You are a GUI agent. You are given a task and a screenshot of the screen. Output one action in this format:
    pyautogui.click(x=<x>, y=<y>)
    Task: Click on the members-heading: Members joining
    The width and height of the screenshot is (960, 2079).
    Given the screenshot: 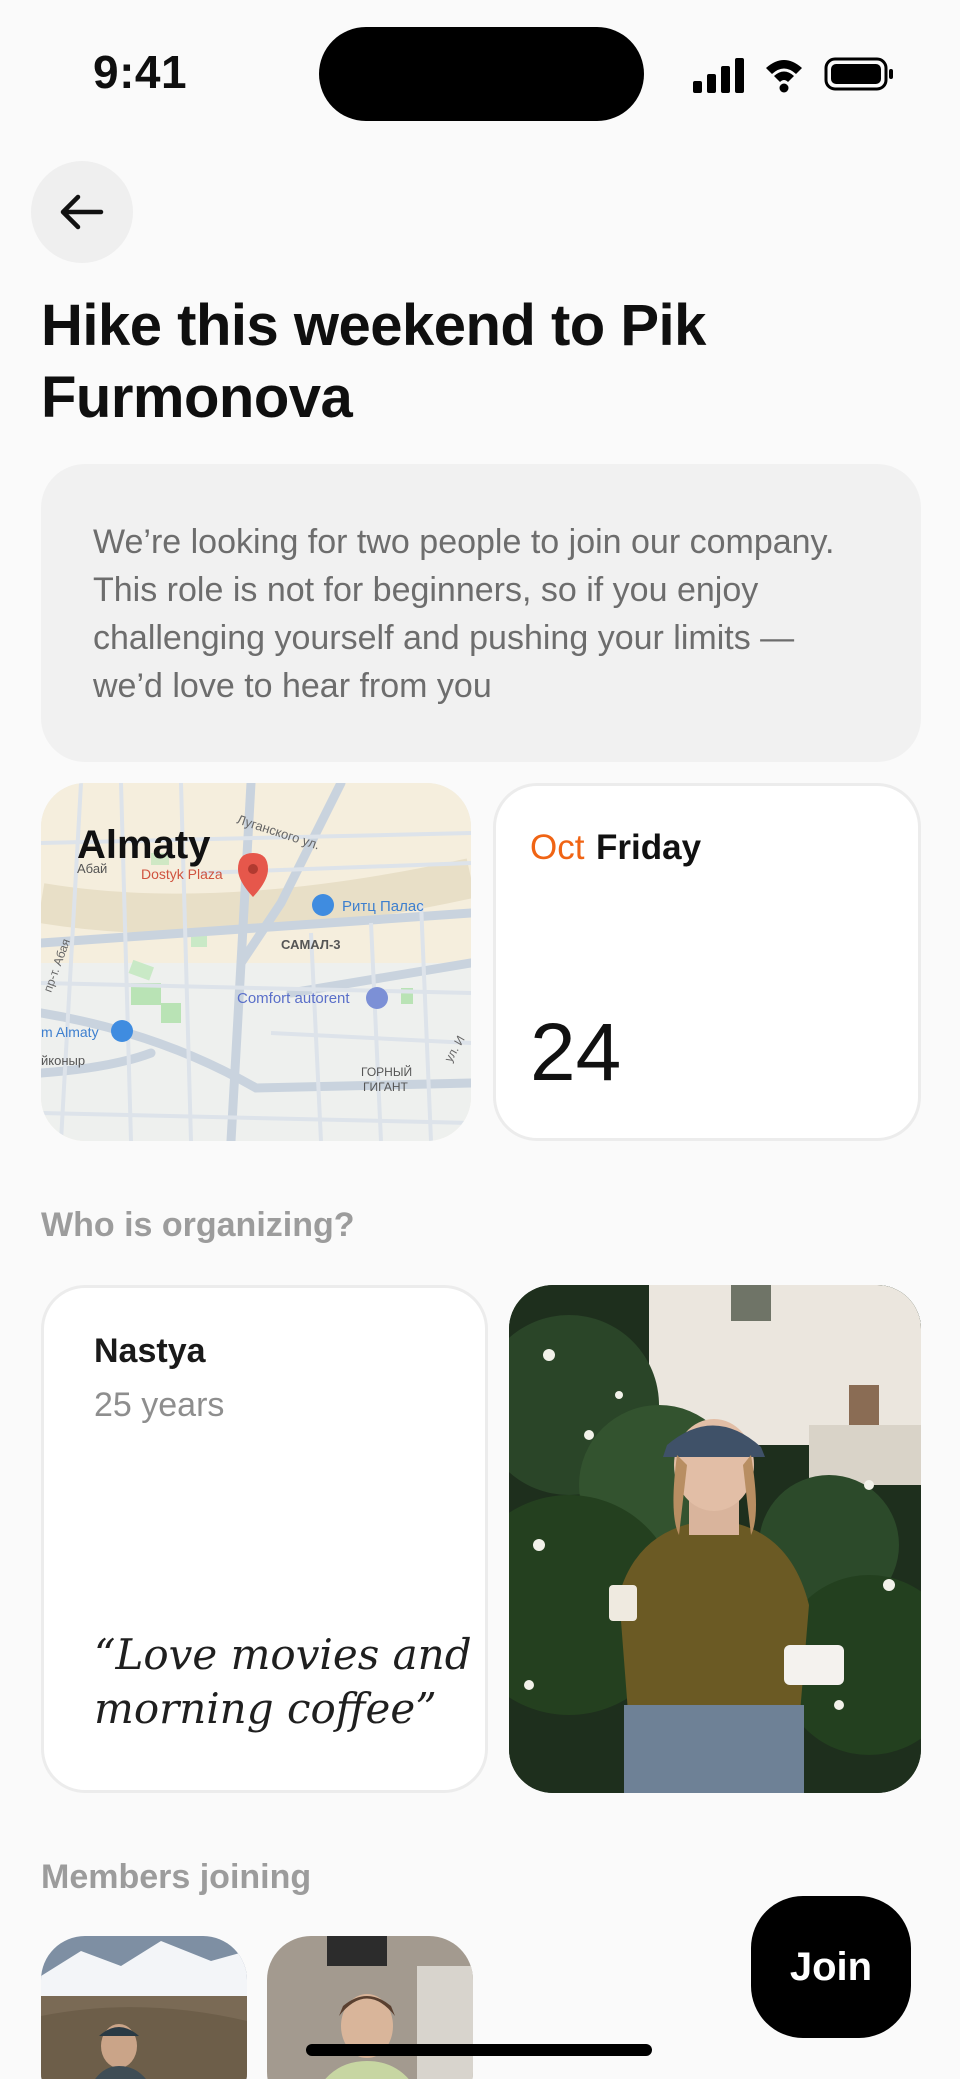 What is the action you would take?
    pyautogui.click(x=176, y=1877)
    